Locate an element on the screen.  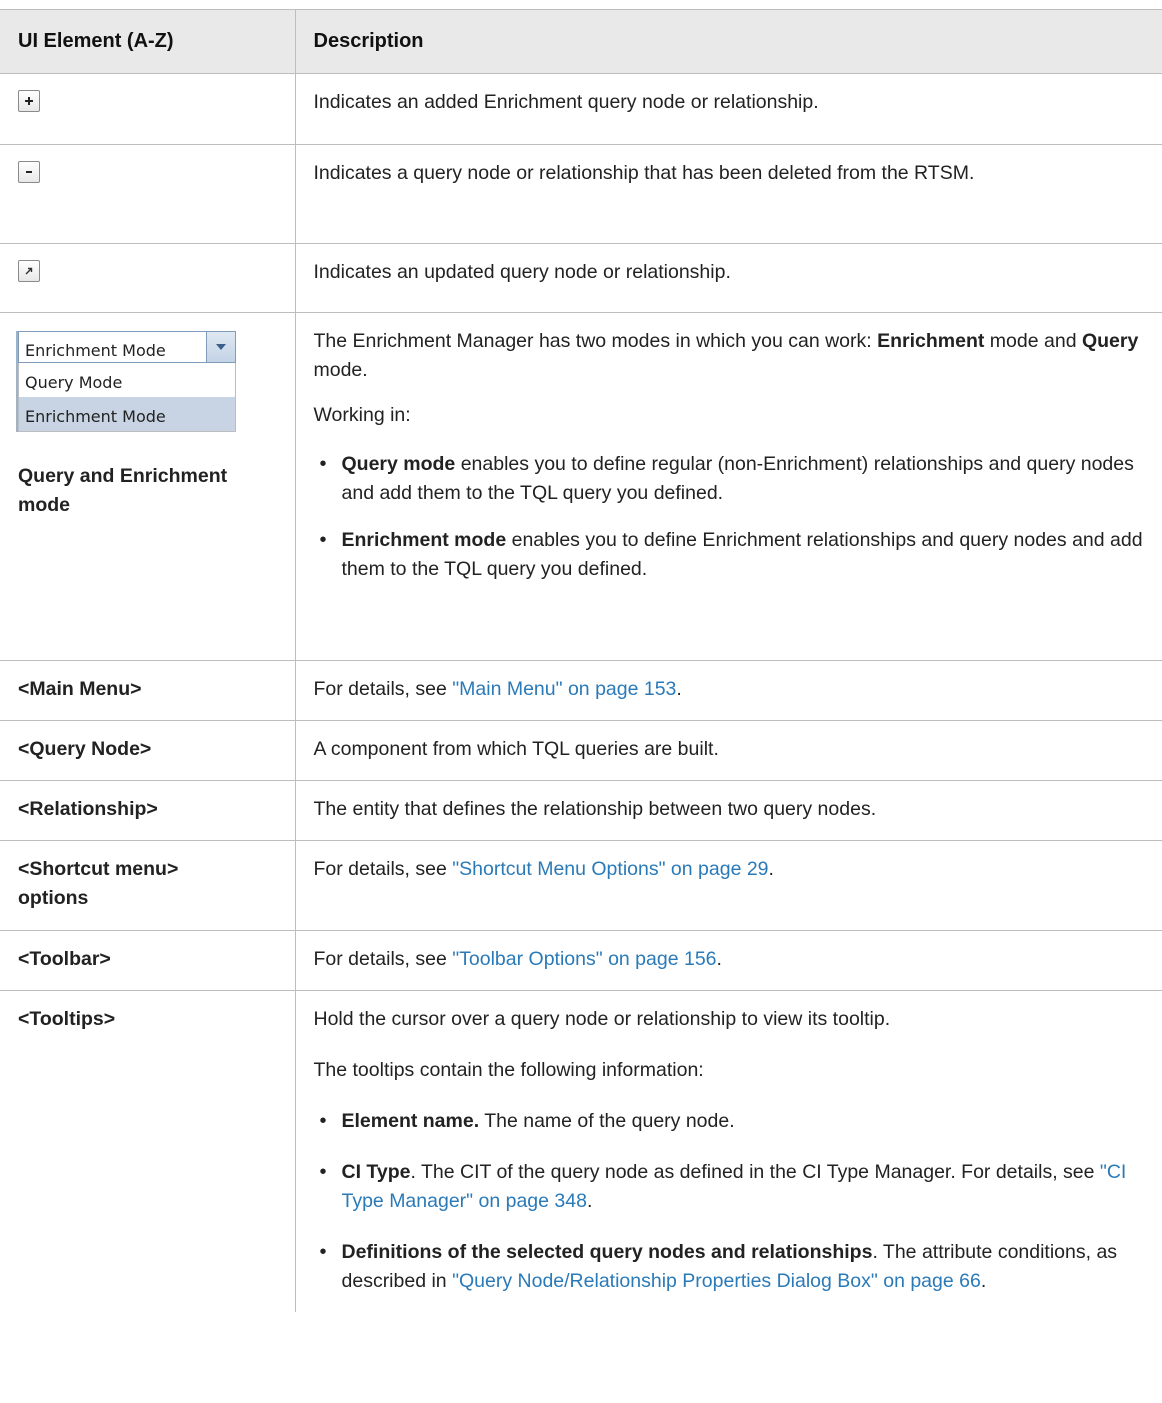
column-header-ui-element: UI Element (A-Z) is located at coordinates (148, 41).